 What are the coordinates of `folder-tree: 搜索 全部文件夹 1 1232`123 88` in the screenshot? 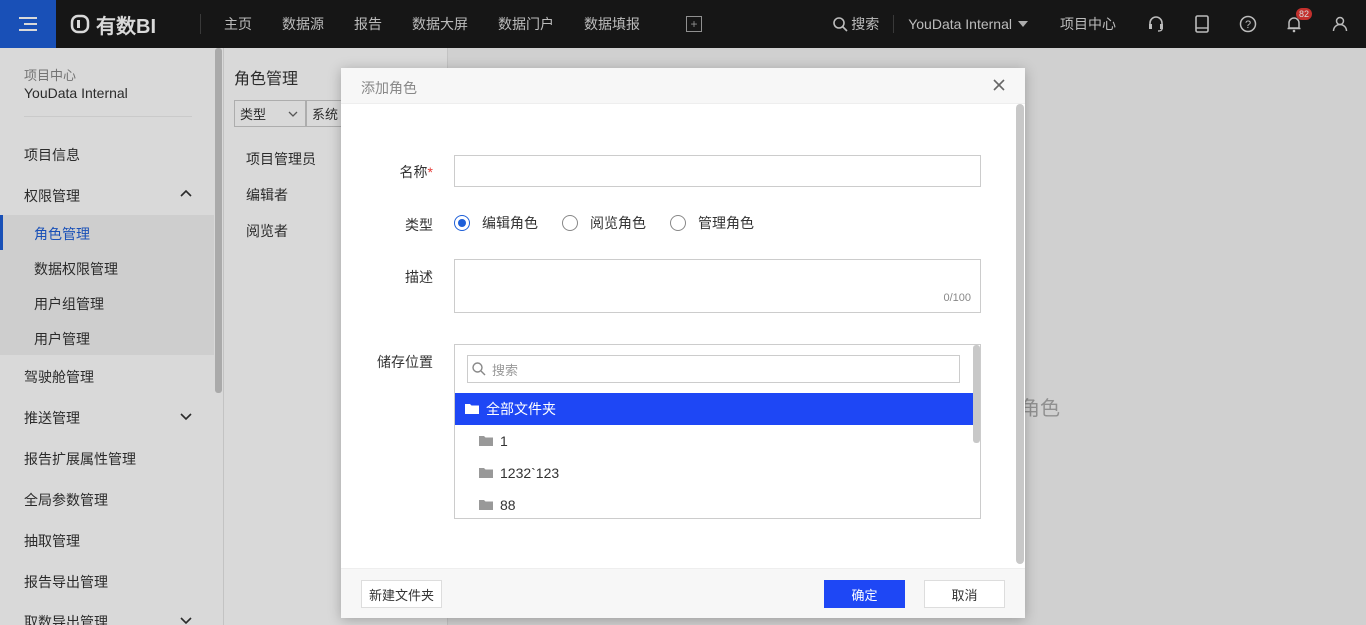 It's located at (717, 431).